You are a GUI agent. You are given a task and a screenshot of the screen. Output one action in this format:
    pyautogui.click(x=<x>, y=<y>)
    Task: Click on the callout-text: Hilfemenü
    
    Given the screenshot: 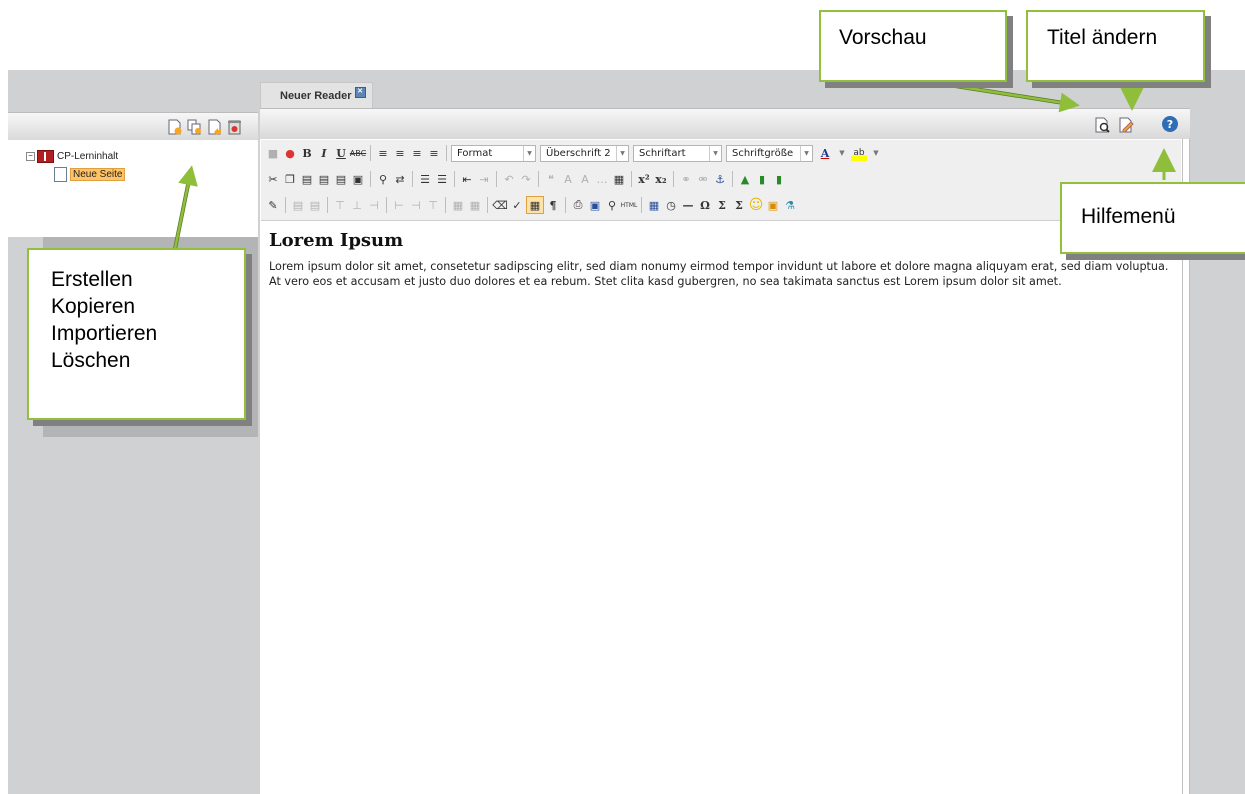 What is the action you would take?
    pyautogui.click(x=1128, y=216)
    